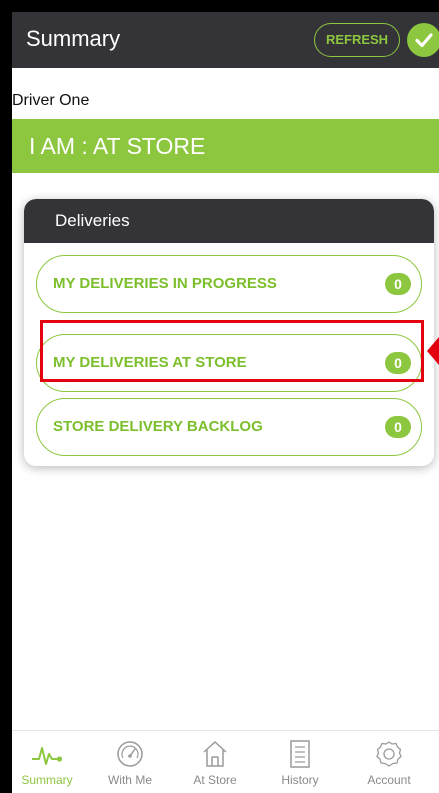 The width and height of the screenshot is (439, 793). Describe the element at coordinates (158, 426) in the screenshot. I see `row-label: STORE DELIVERY BACKLOG` at that location.